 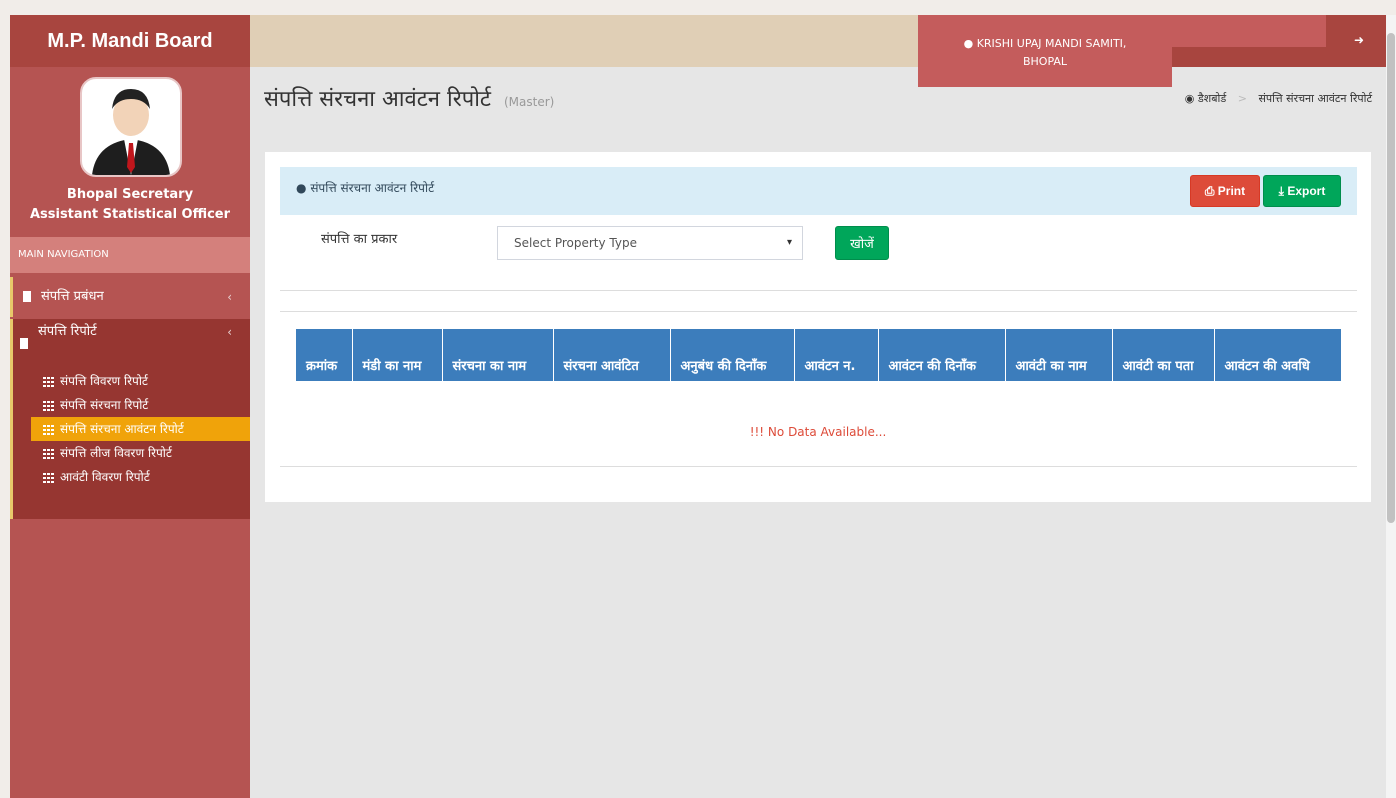 I want to click on sidebar-subitem-allottee-details-report: आवंटी विवरण रिपोर्ट, so click(x=131, y=477).